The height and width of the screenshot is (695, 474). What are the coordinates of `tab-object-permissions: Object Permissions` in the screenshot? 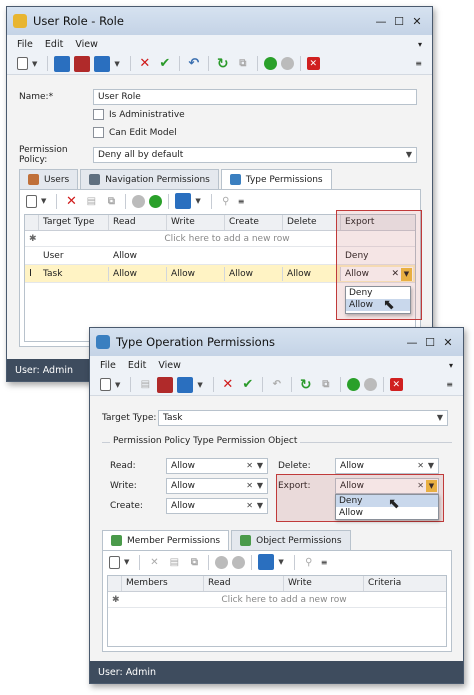 It's located at (291, 540).